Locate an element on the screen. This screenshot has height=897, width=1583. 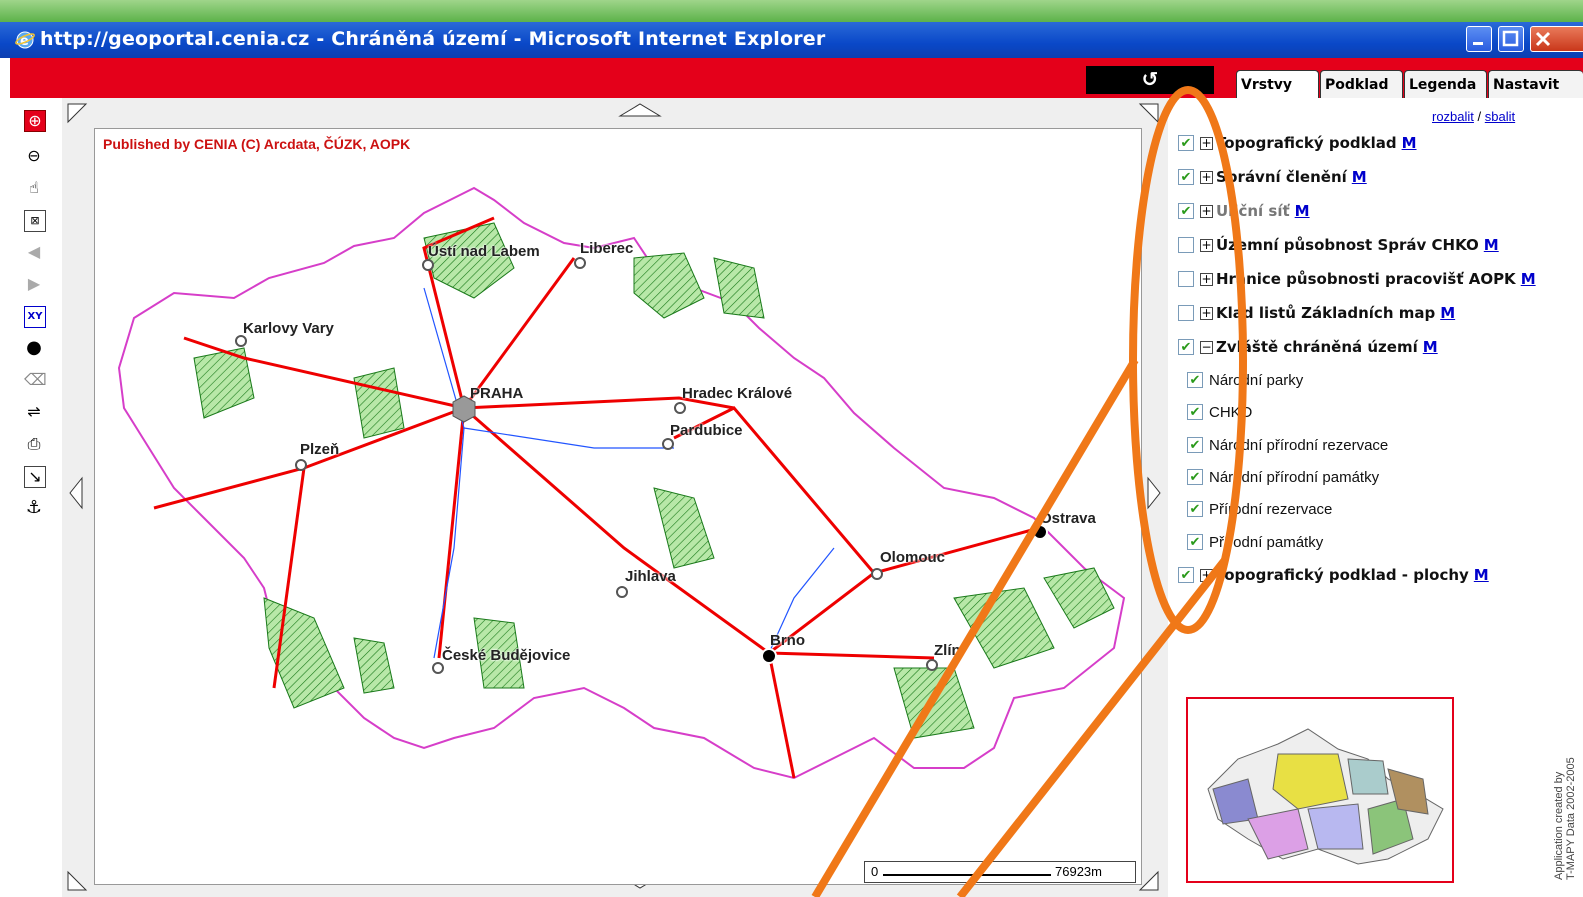
sublayer-narodni-parky: ✔ Národní parky is located at coordinates (1245, 380).